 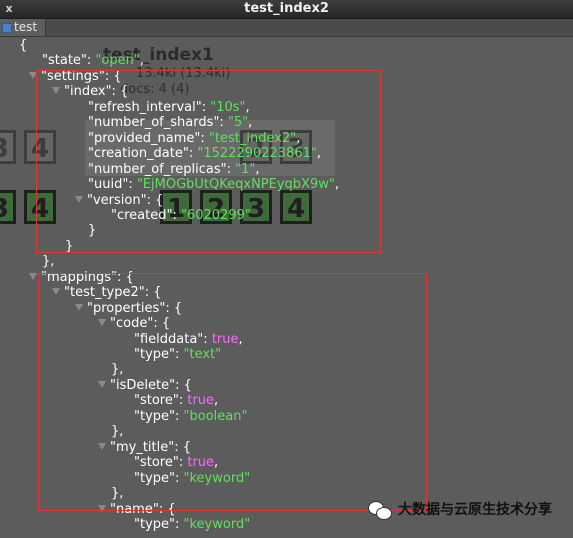 What do you see at coordinates (64, 61) in the screenshot?
I see `json-key: "state"` at bounding box center [64, 61].